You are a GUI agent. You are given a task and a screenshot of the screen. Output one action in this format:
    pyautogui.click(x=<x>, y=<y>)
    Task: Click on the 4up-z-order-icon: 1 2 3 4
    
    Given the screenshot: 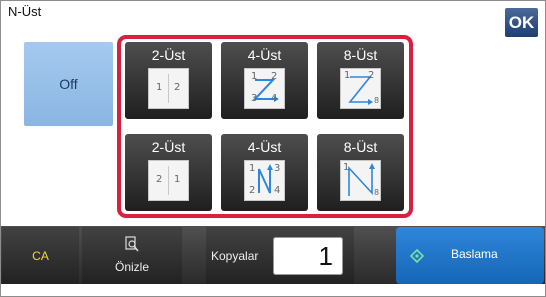 What is the action you would take?
    pyautogui.click(x=264, y=88)
    